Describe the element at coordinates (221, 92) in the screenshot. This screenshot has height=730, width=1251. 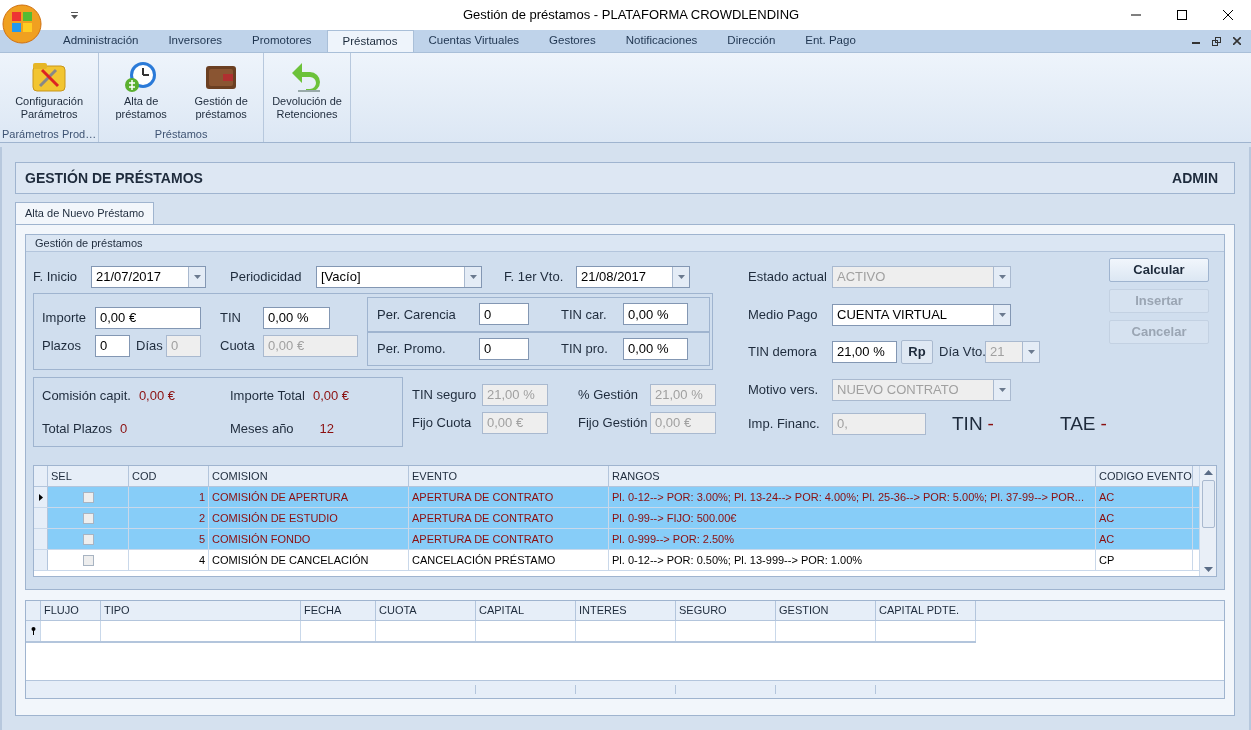
I see `ribbon-button: Gestión de préstamos` at that location.